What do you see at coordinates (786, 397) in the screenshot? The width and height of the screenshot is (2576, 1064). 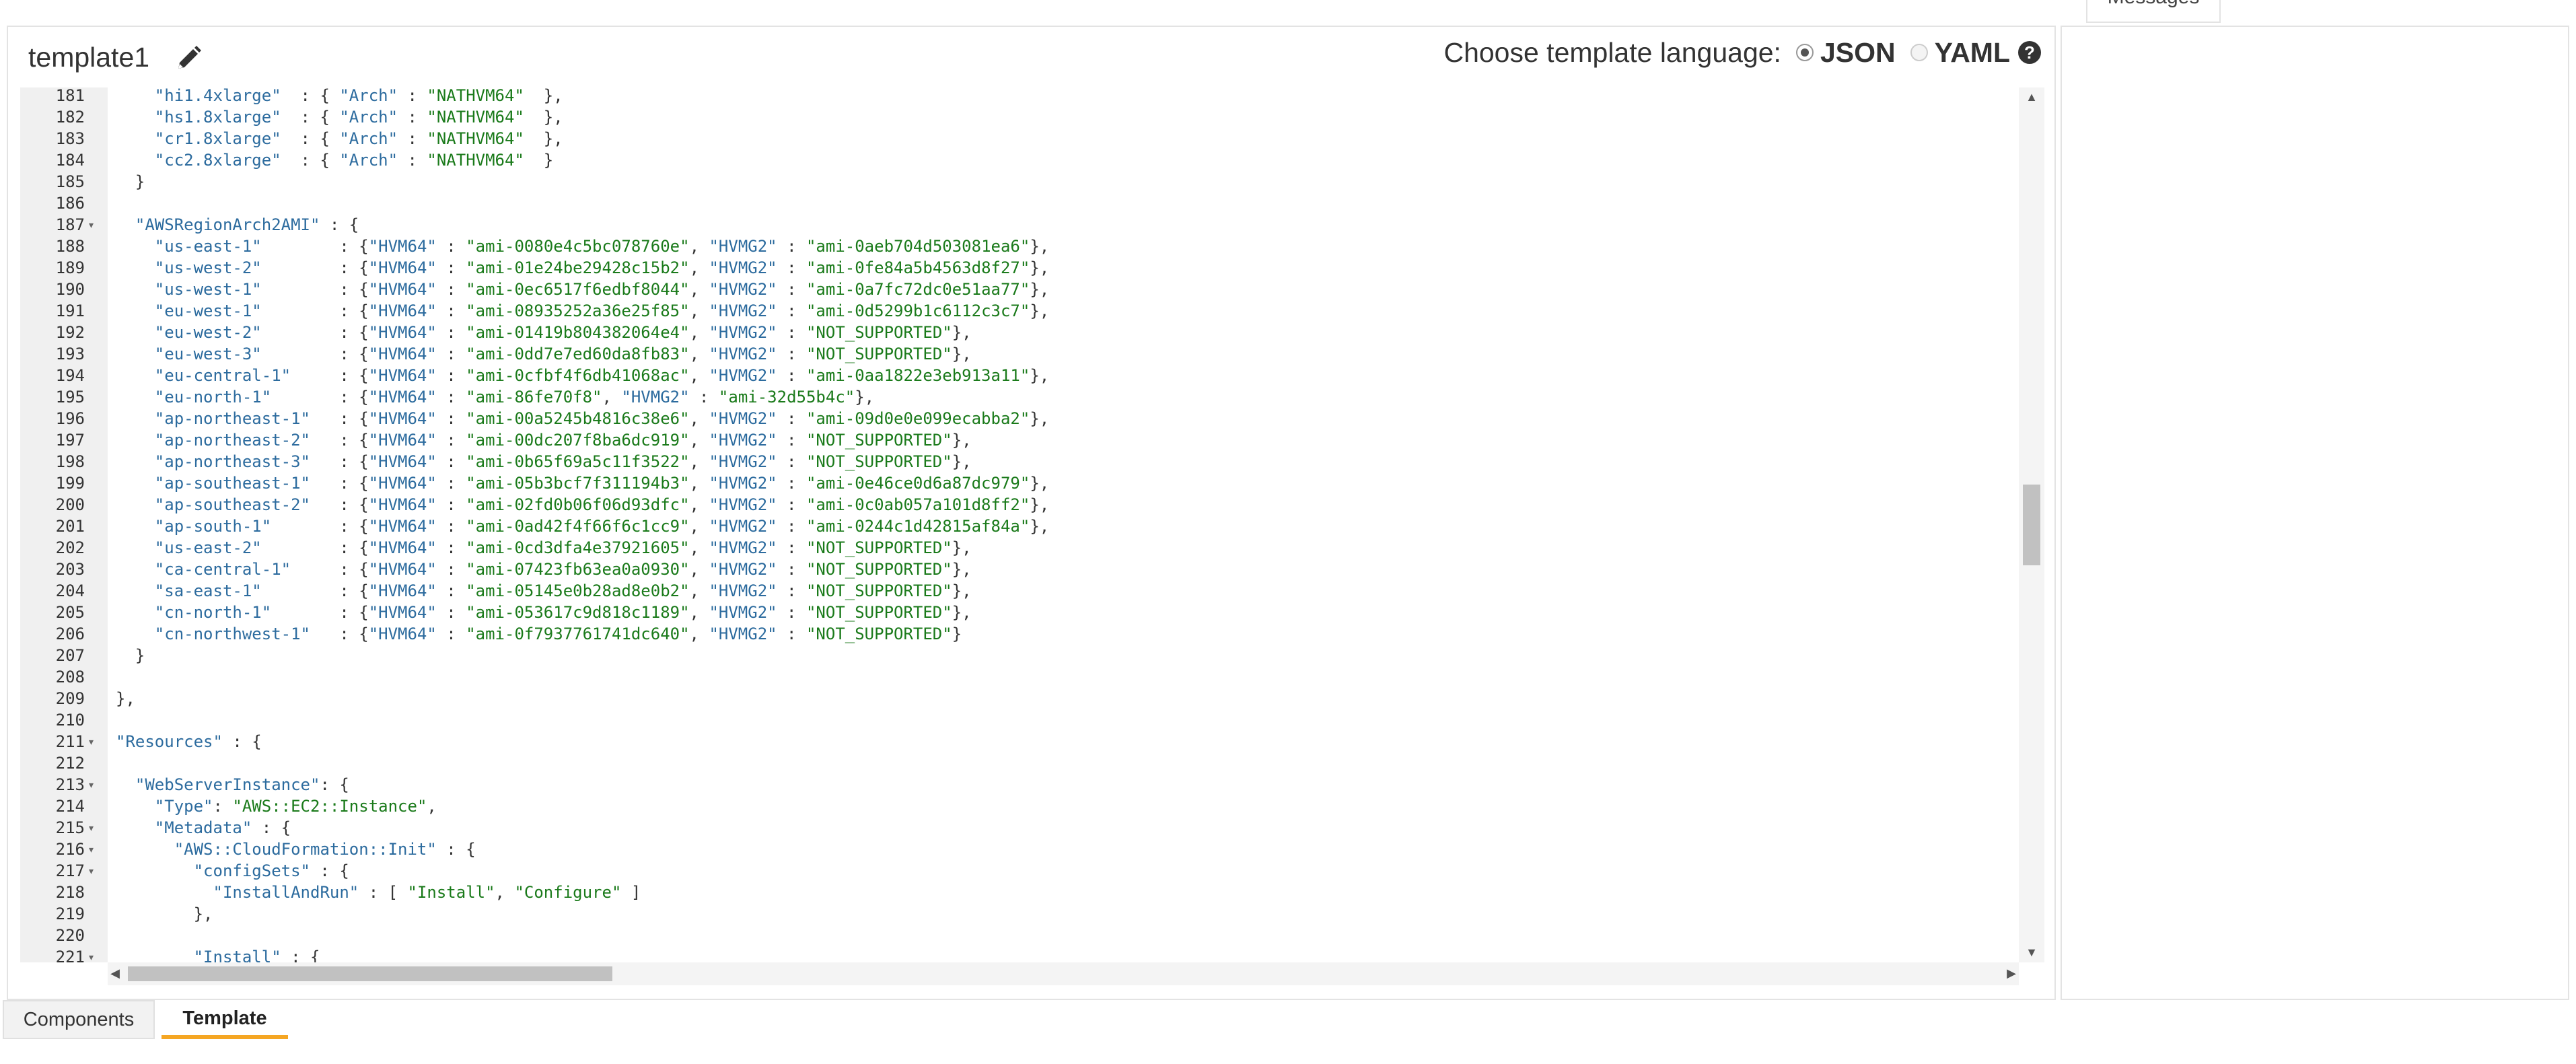 I see `code-token: "ami-32d55b4c"` at bounding box center [786, 397].